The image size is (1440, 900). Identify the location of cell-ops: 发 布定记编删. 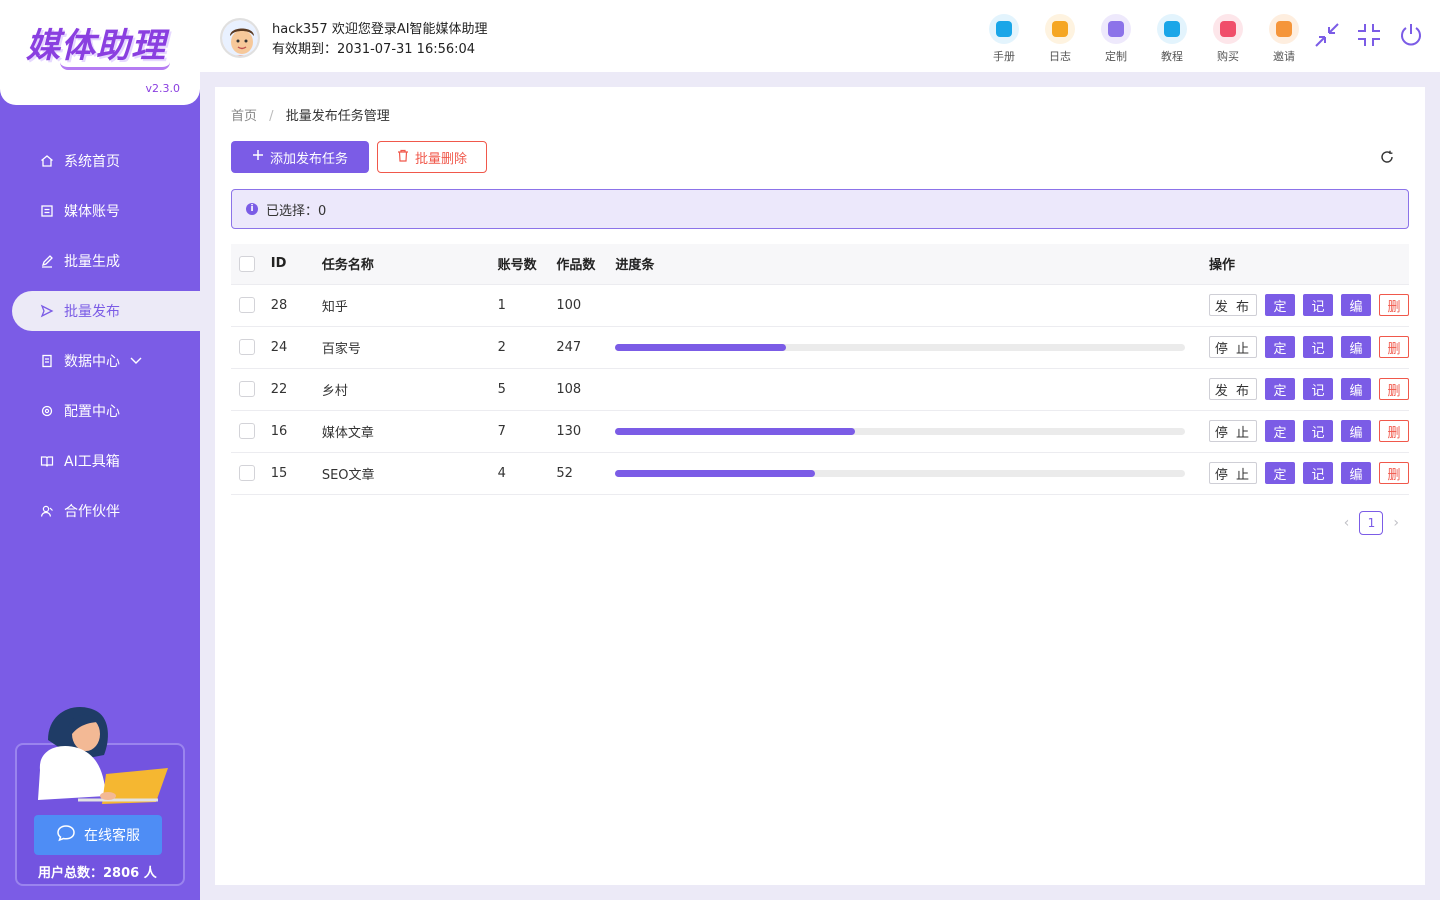
(1308, 389).